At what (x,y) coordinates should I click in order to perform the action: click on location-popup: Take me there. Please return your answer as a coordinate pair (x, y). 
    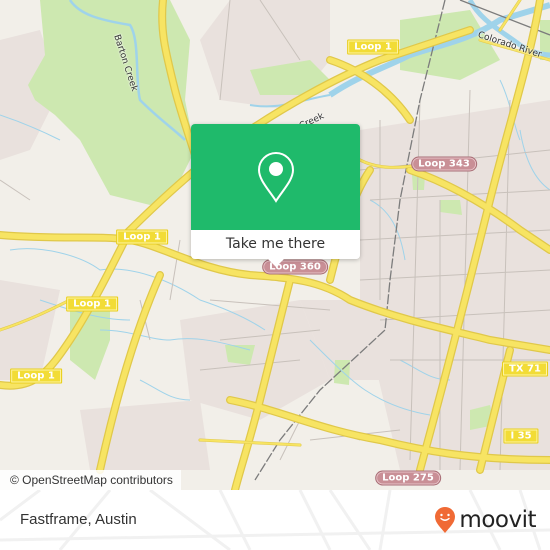
    Looking at the image, I should click on (275, 195).